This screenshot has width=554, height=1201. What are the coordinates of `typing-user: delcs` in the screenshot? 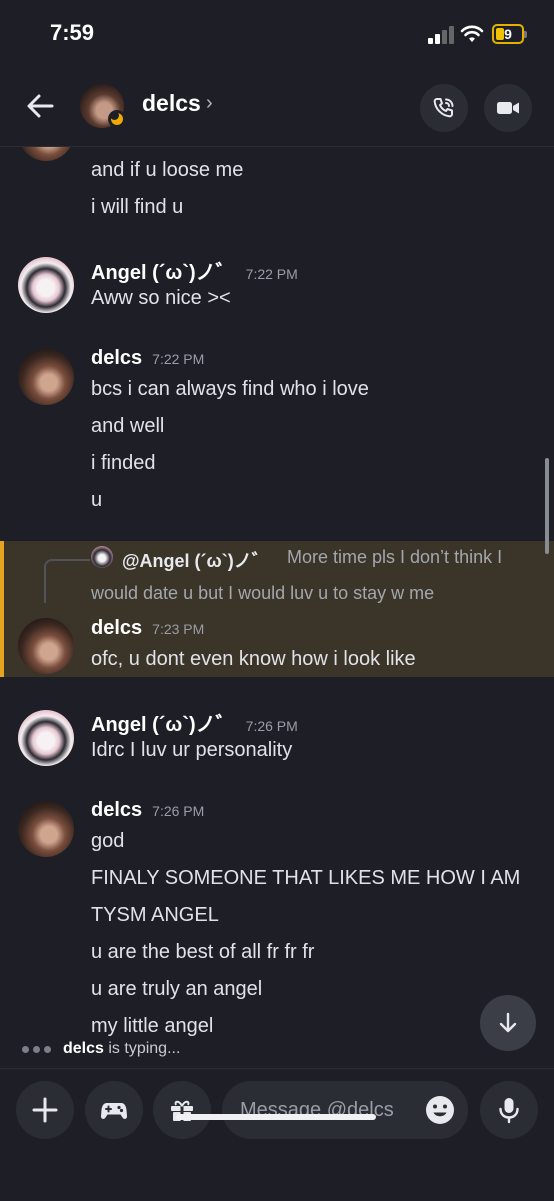 It's located at (83, 1049).